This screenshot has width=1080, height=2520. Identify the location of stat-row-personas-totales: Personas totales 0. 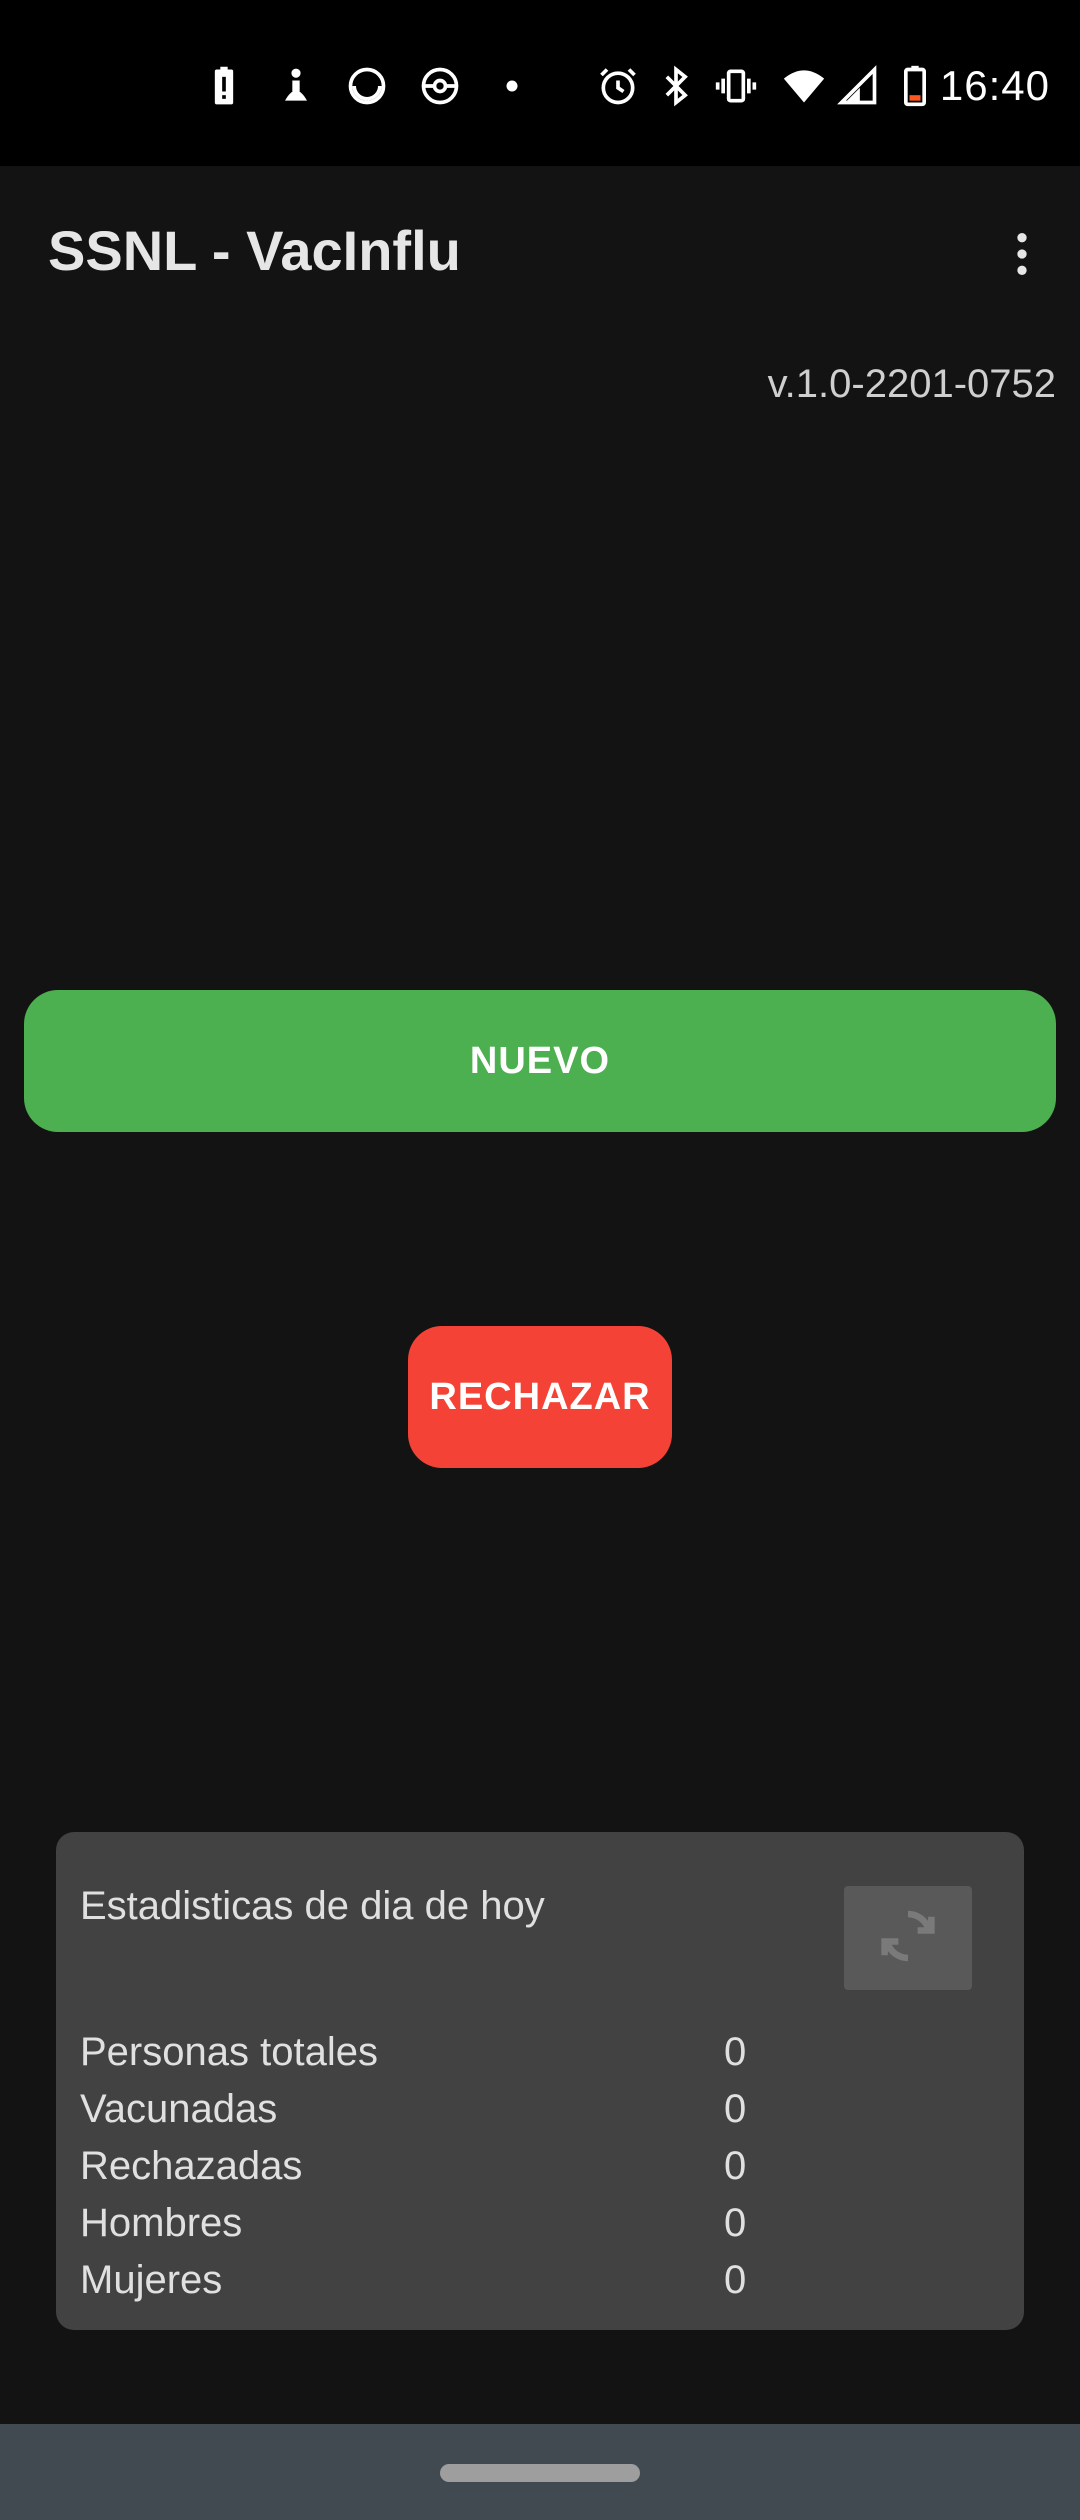
(530, 2058).